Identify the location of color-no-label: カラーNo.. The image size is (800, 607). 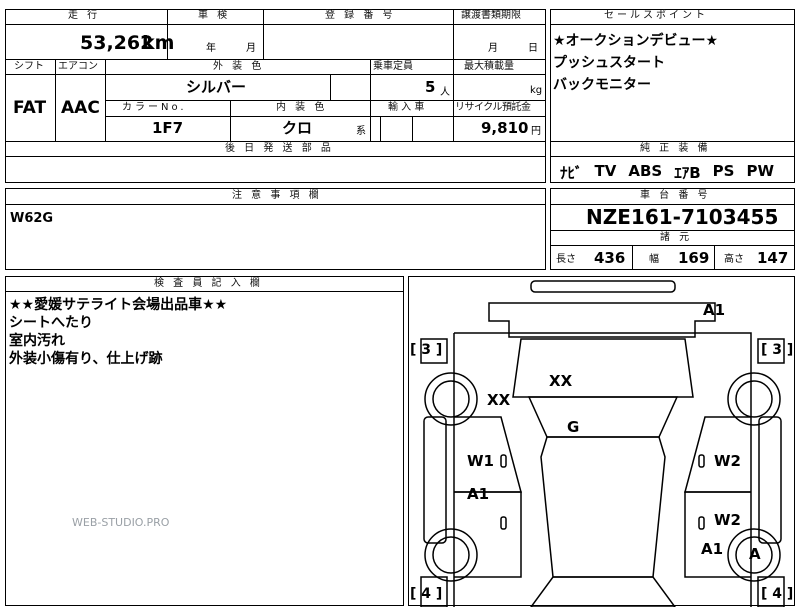
(154, 107).